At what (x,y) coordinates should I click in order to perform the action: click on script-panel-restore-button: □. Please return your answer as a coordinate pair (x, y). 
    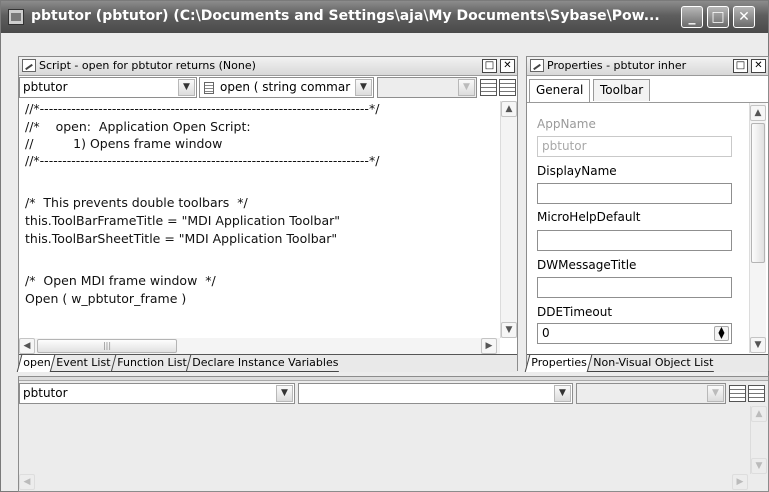
    Looking at the image, I should click on (489, 66).